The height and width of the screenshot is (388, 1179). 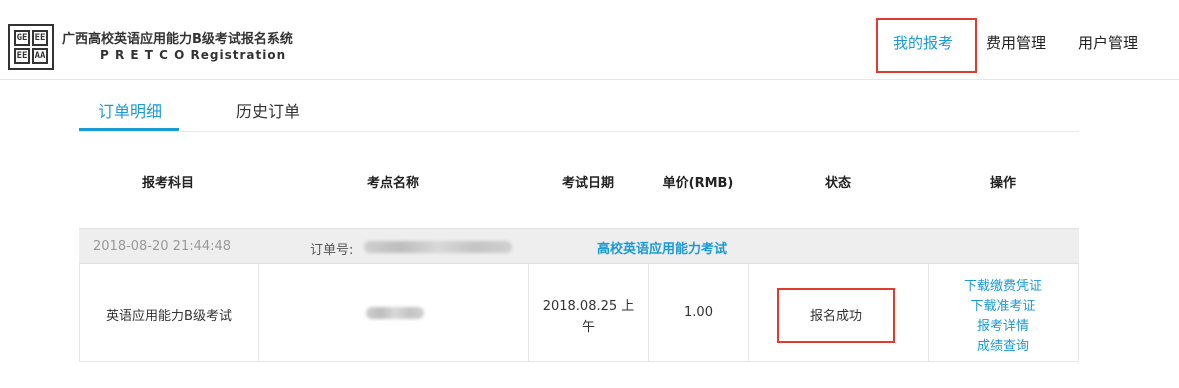 What do you see at coordinates (130, 110) in the screenshot?
I see `tab-order-details: 订单明细` at bounding box center [130, 110].